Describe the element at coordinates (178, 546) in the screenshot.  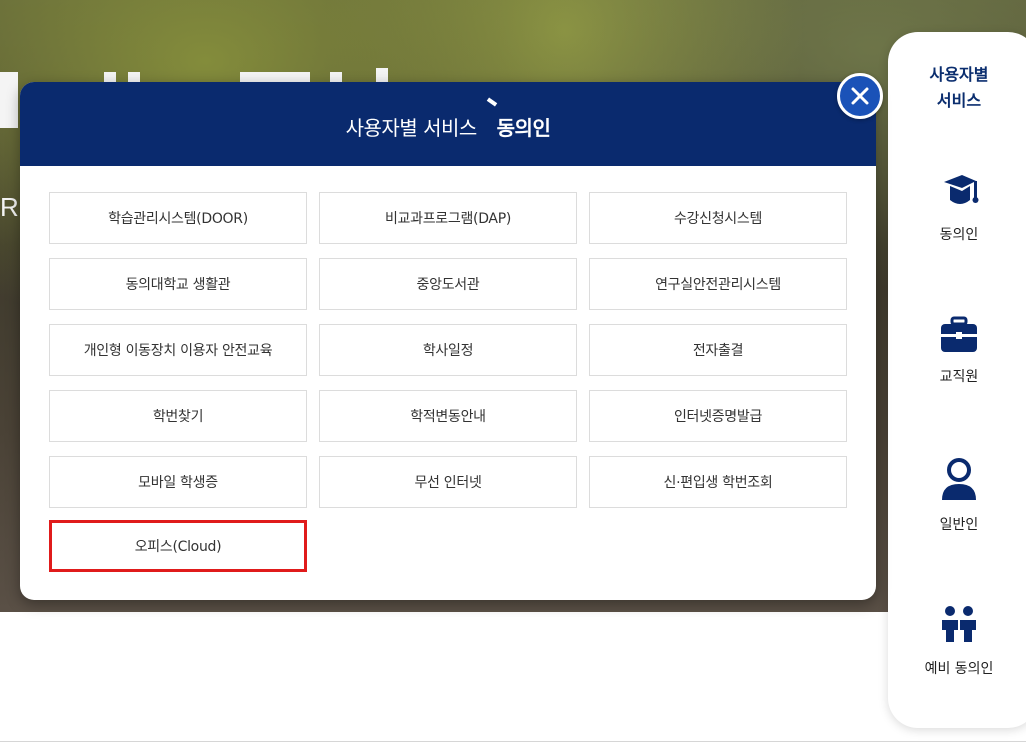
I see `service-tile-office-cloud: 오피스(Cloud)` at that location.